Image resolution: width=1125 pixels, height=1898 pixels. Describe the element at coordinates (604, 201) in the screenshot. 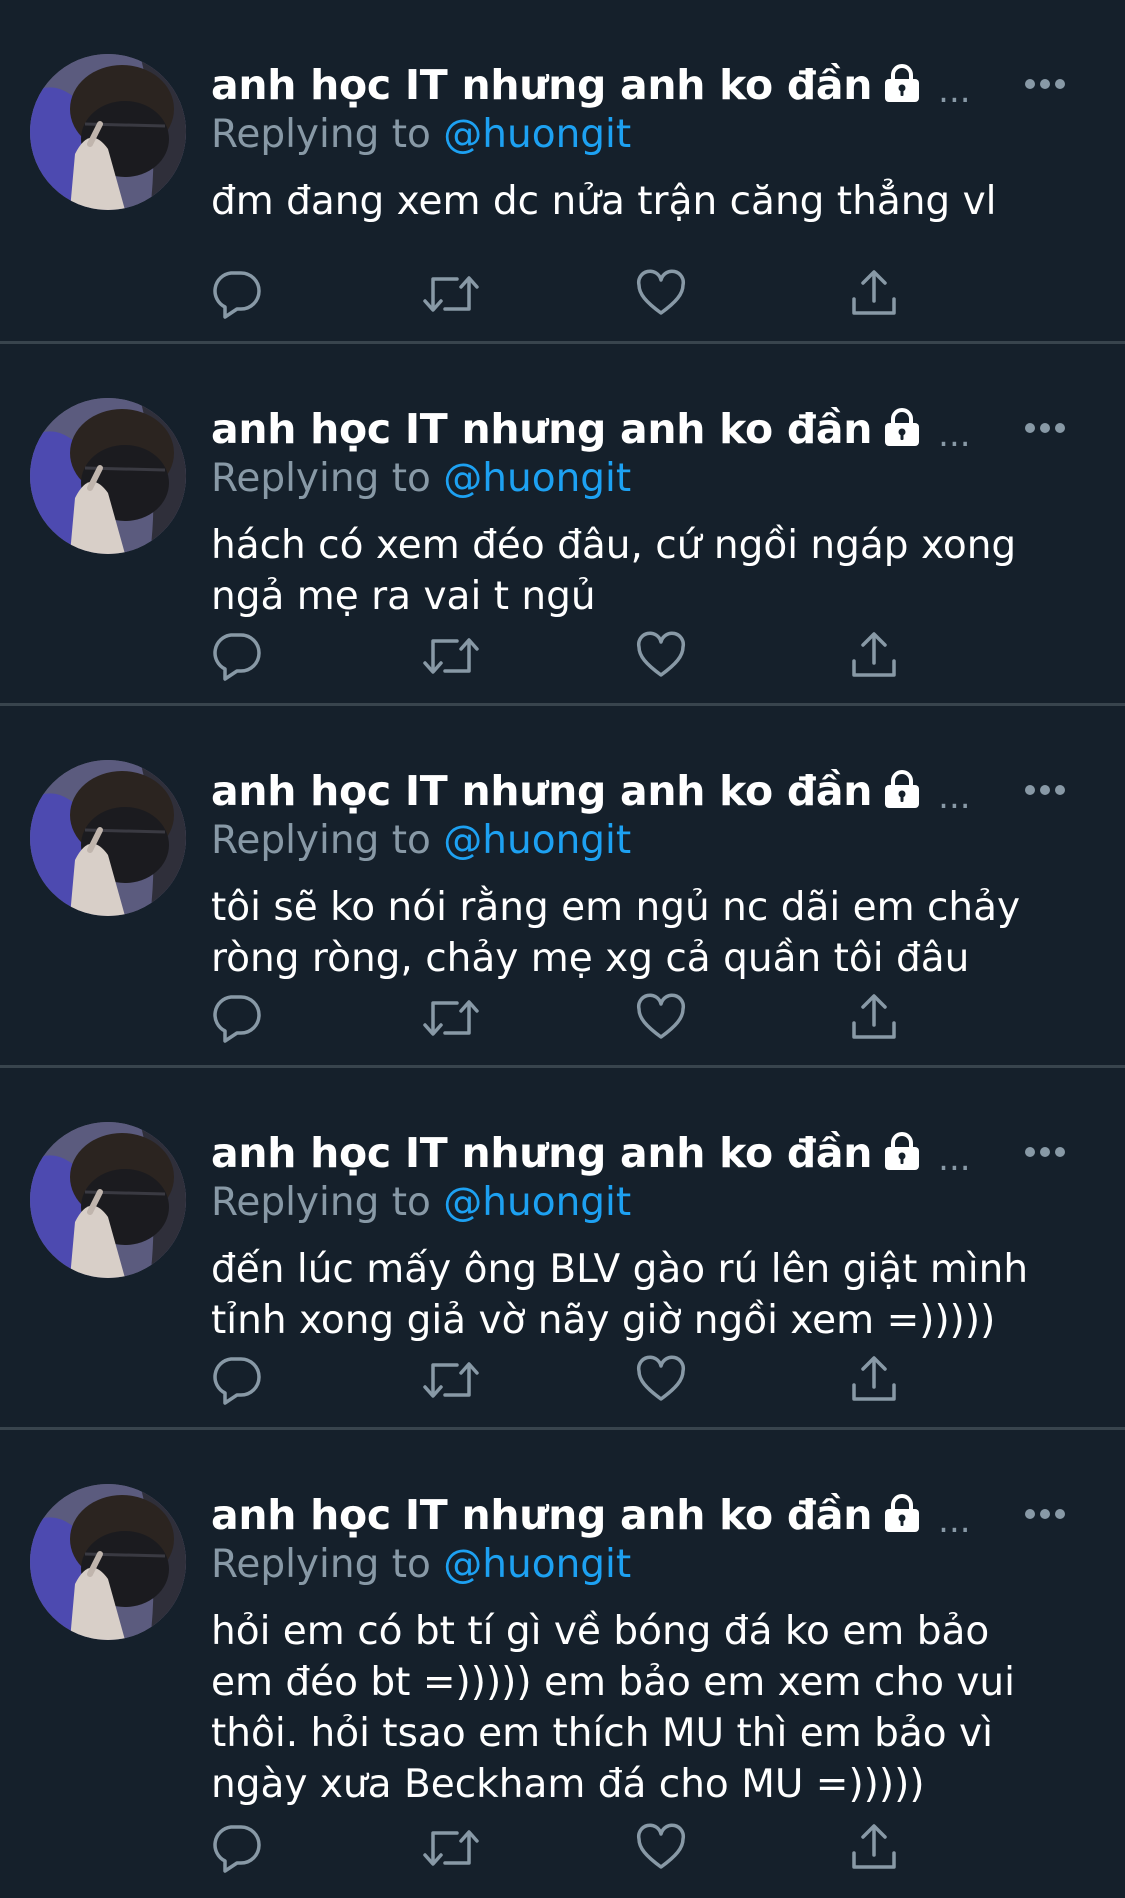

I see `tweet-text: đm đang xem dc nửa trận căng thẳng vl` at that location.